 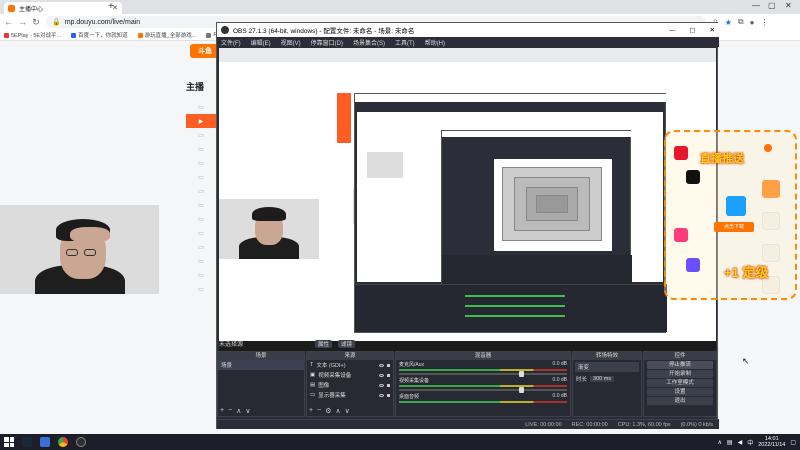 What do you see at coordinates (8, 22) in the screenshot?
I see `back-icon: ←` at bounding box center [8, 22].